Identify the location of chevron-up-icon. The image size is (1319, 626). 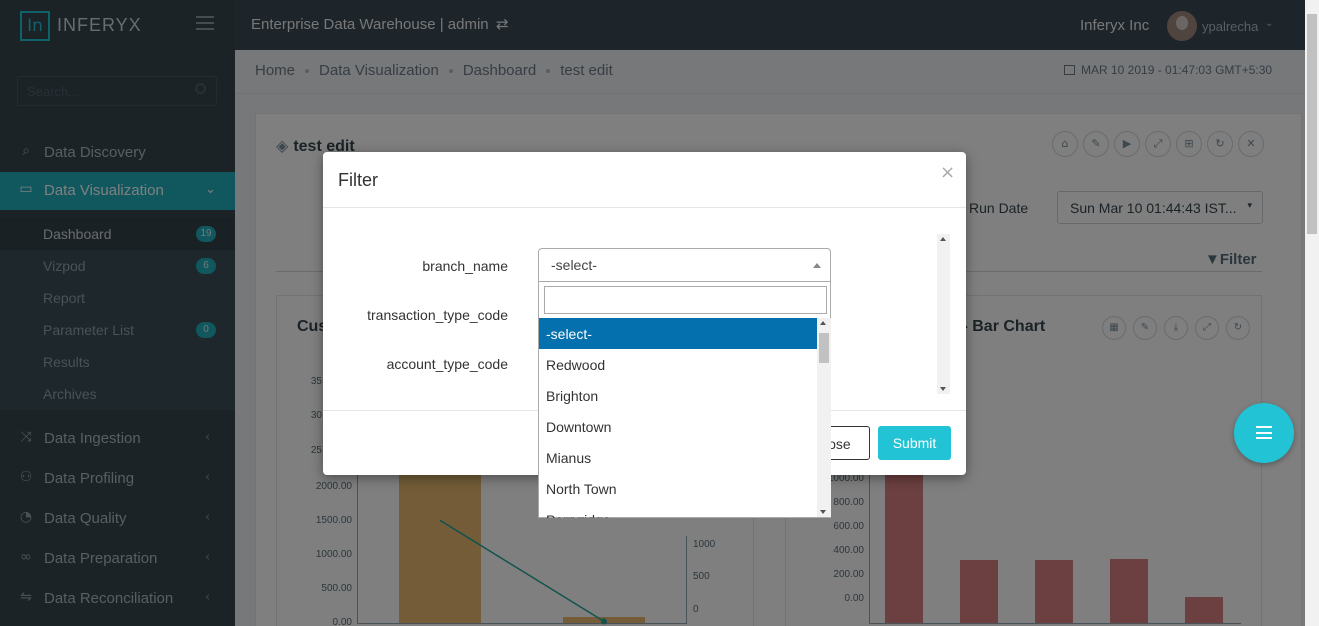
(817, 265).